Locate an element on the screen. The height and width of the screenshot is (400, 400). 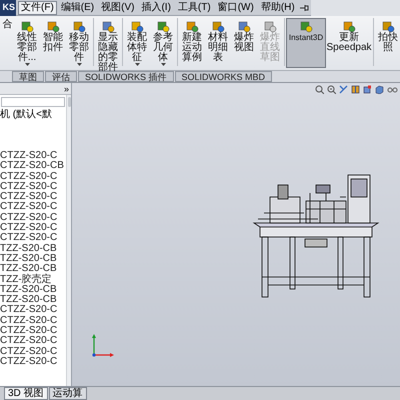
ribbon-button: 移动零部件 is located at coordinates (79, 43).